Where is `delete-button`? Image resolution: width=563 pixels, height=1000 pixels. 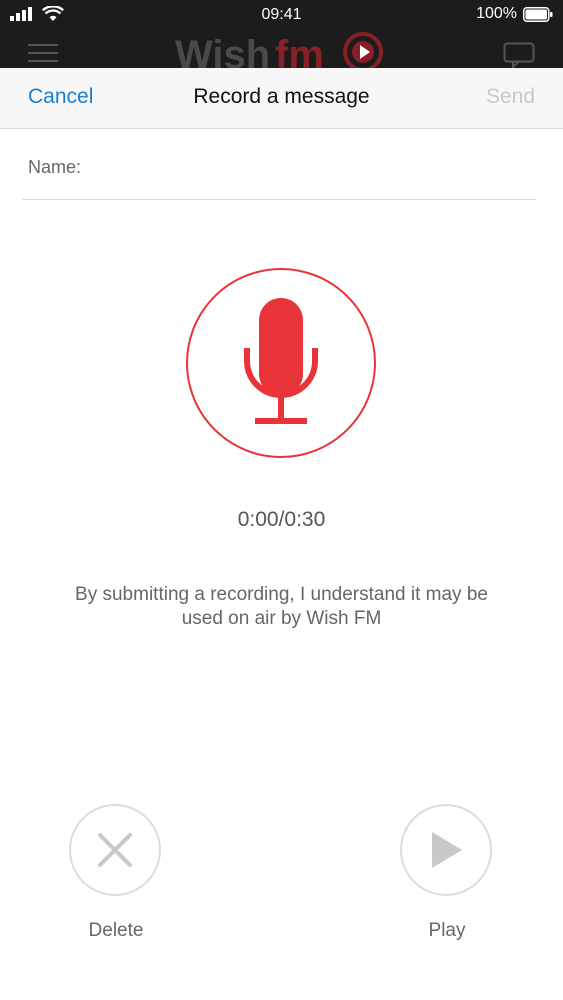
delete-button is located at coordinates (115, 850).